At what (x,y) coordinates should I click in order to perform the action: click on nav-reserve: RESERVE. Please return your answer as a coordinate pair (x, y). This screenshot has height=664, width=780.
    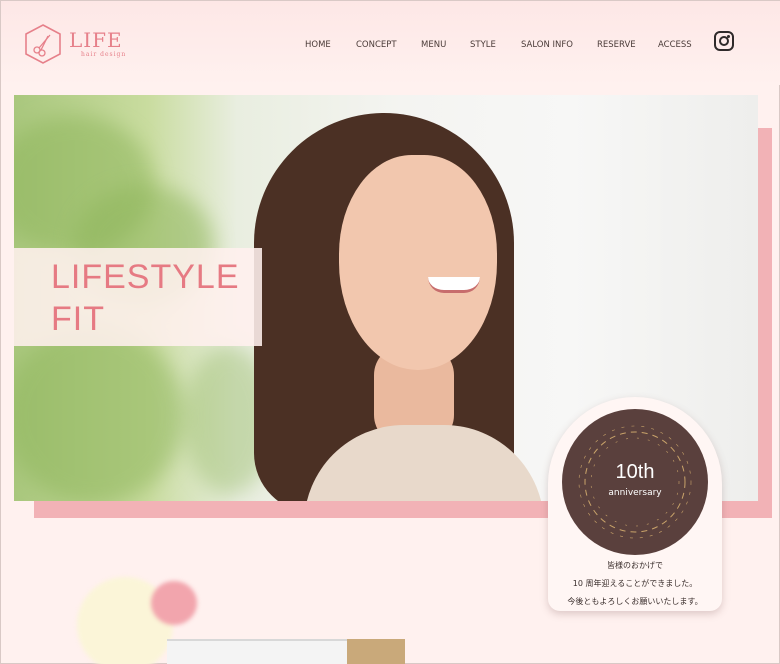
    Looking at the image, I should click on (616, 45).